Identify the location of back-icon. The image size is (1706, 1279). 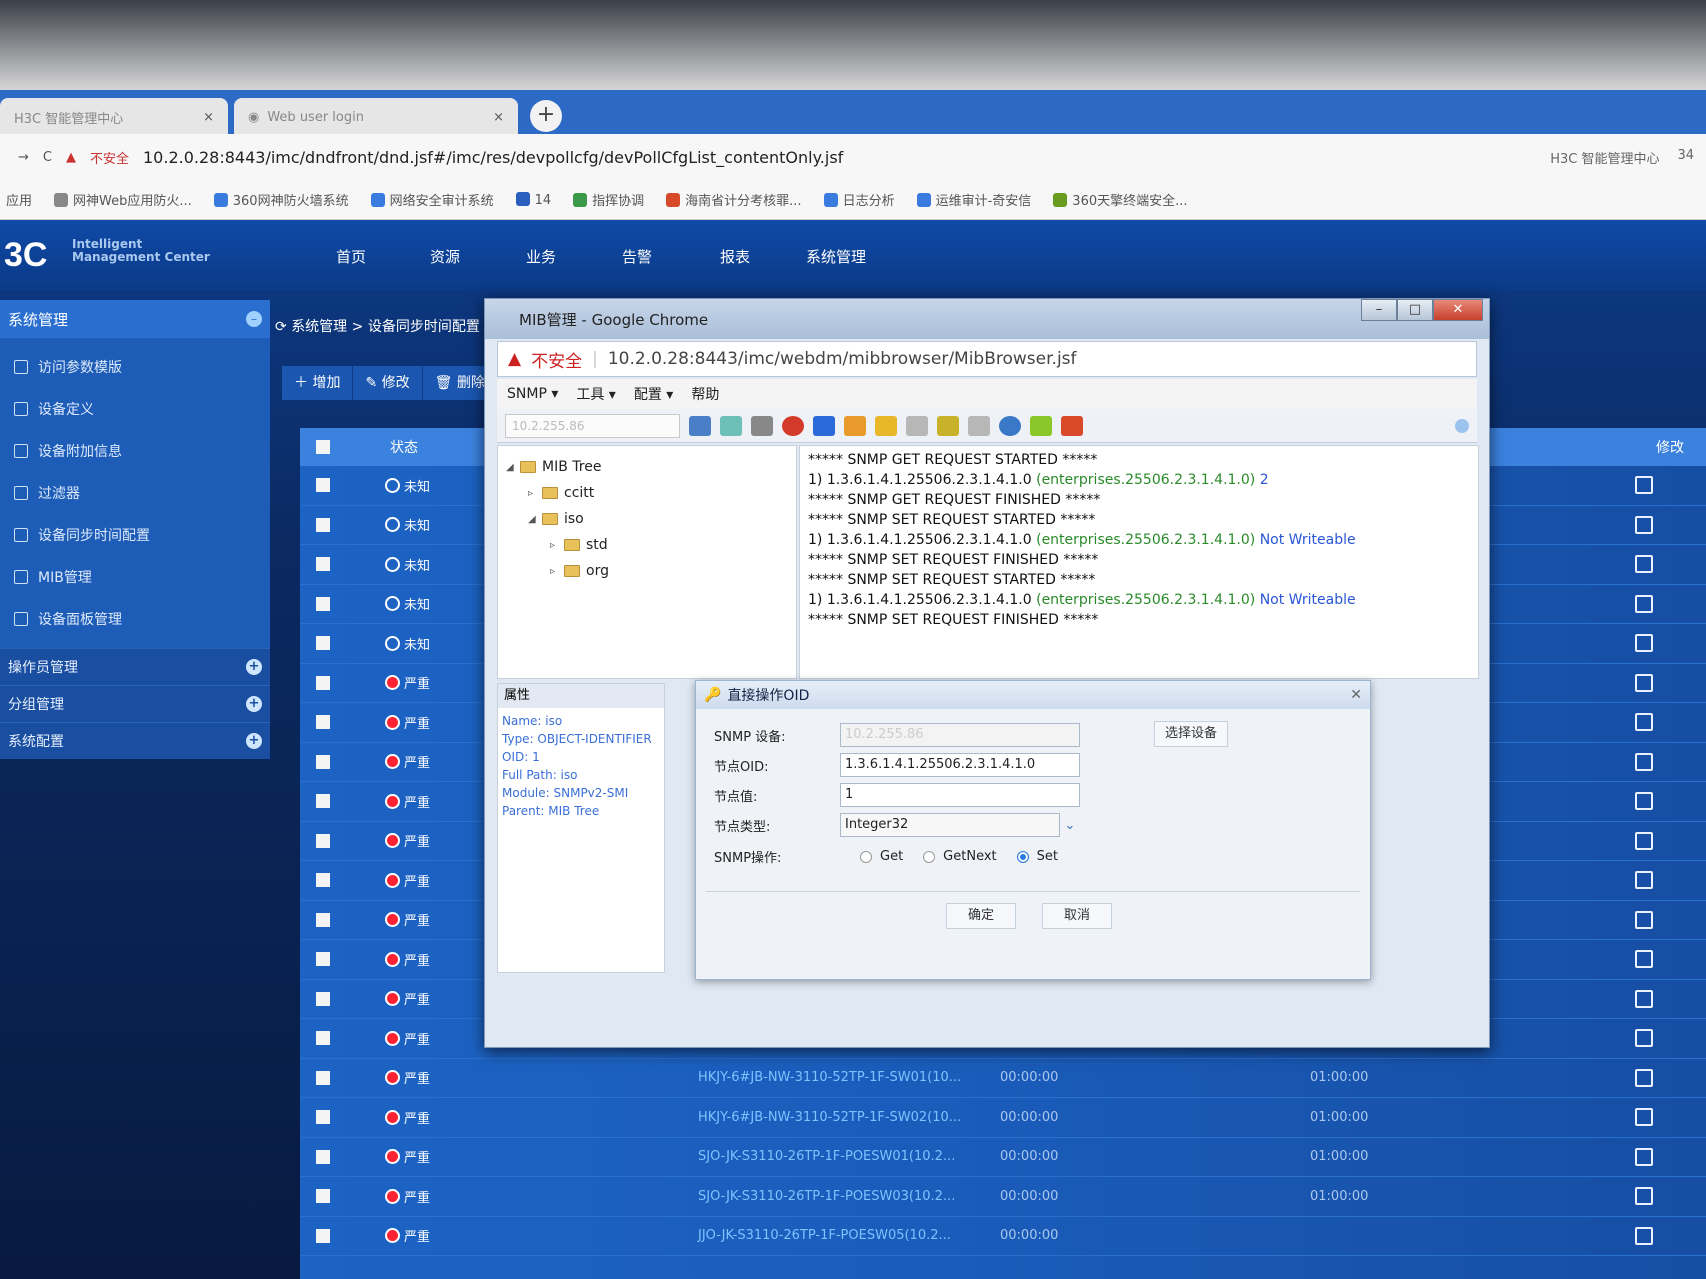
(917, 425).